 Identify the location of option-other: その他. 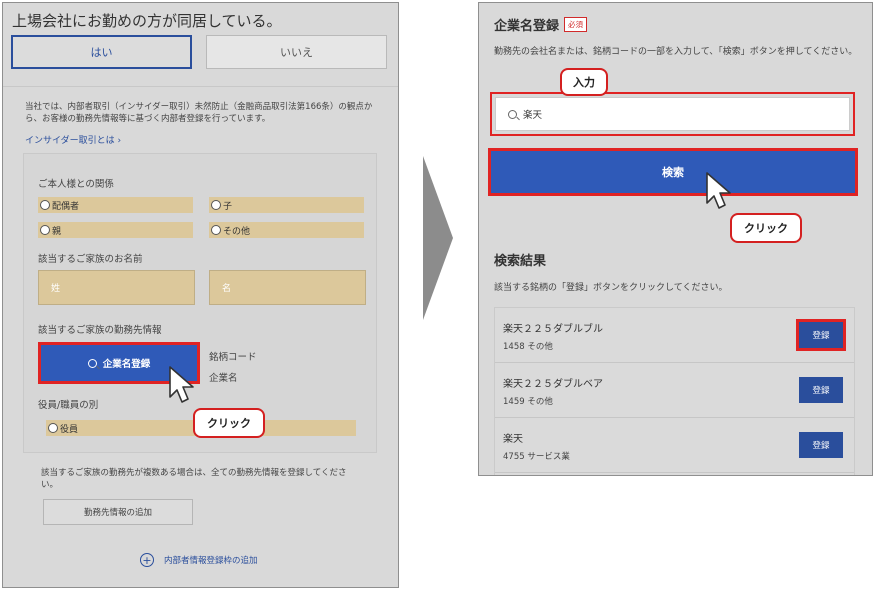
(286, 230).